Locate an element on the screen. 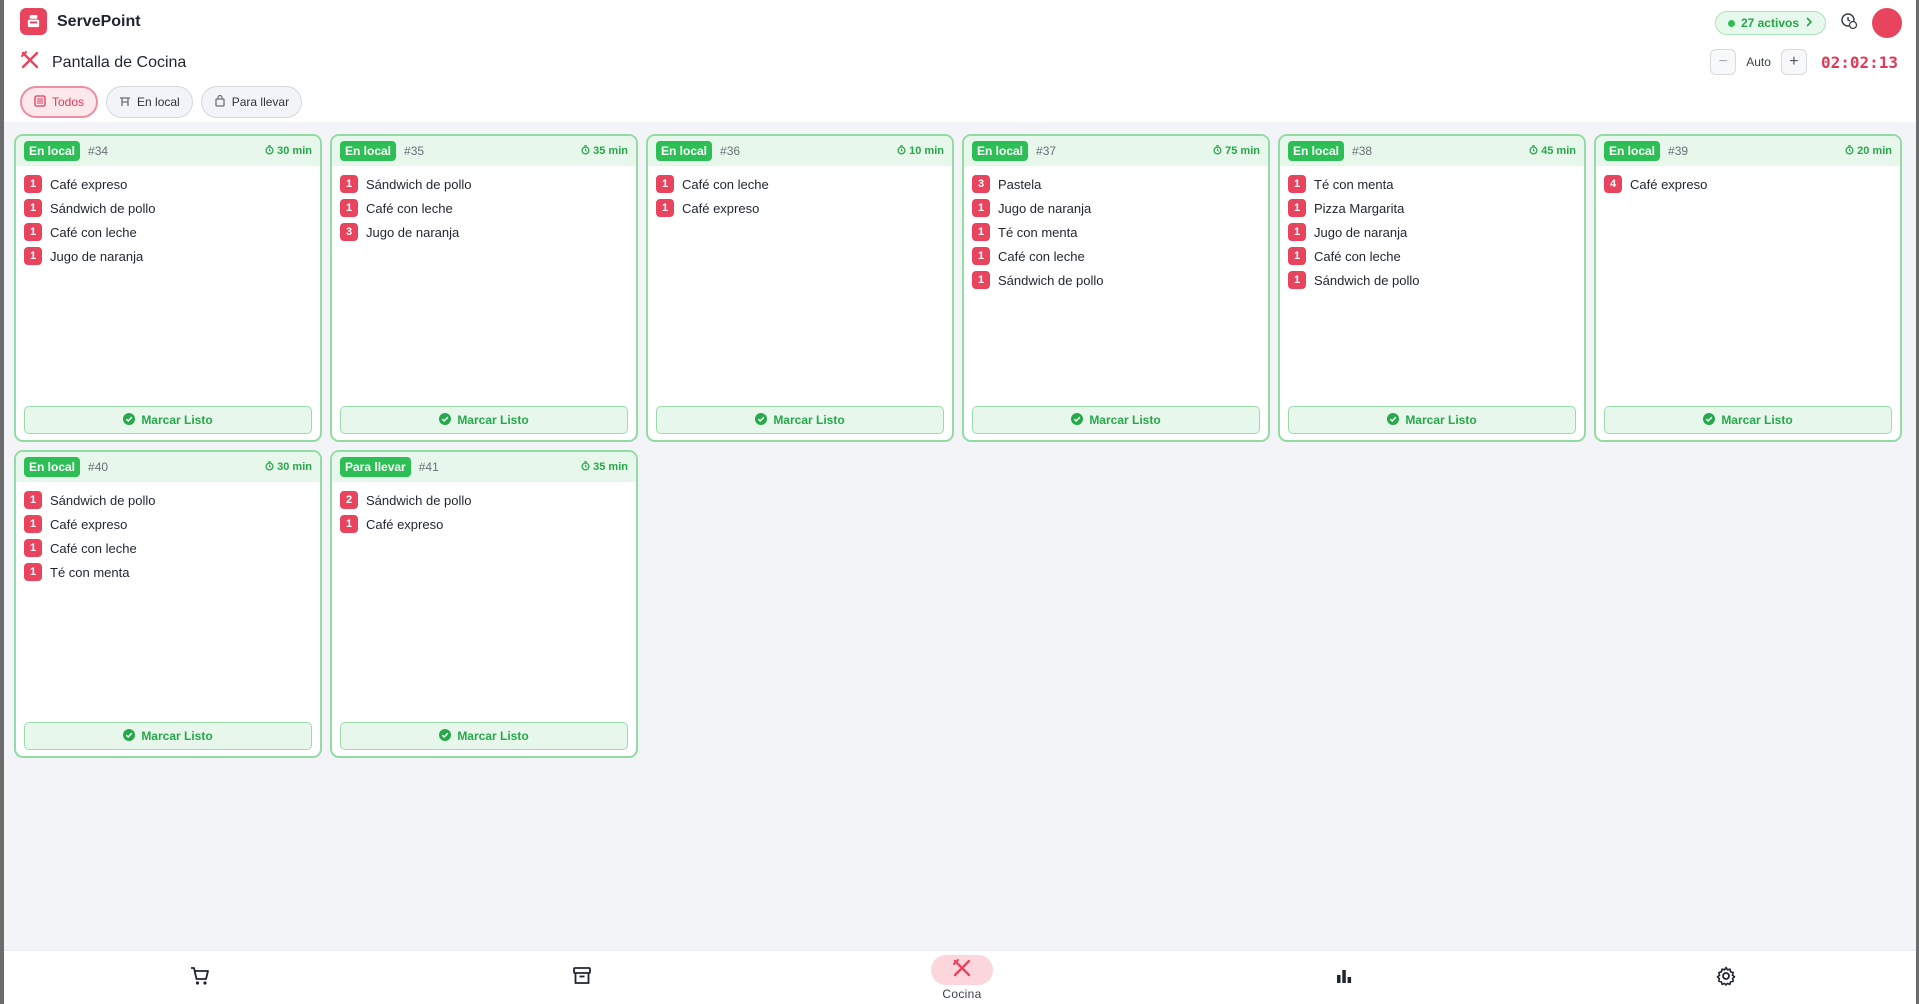 The height and width of the screenshot is (1004, 1919). active-orders-label: 27 activos is located at coordinates (1769, 23).